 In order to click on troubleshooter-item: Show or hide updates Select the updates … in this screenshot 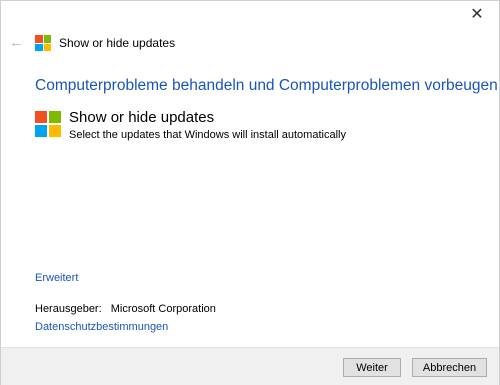, I will do `click(190, 125)`.